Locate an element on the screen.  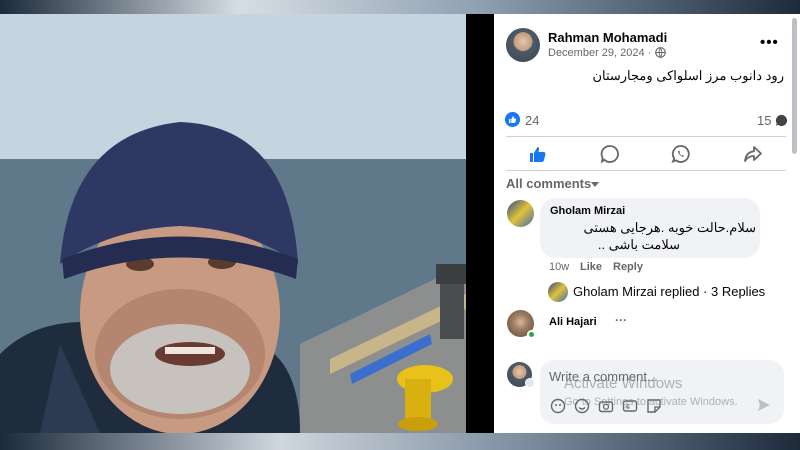
author-name: Rahman Mohamadi is located at coordinates (607, 37).